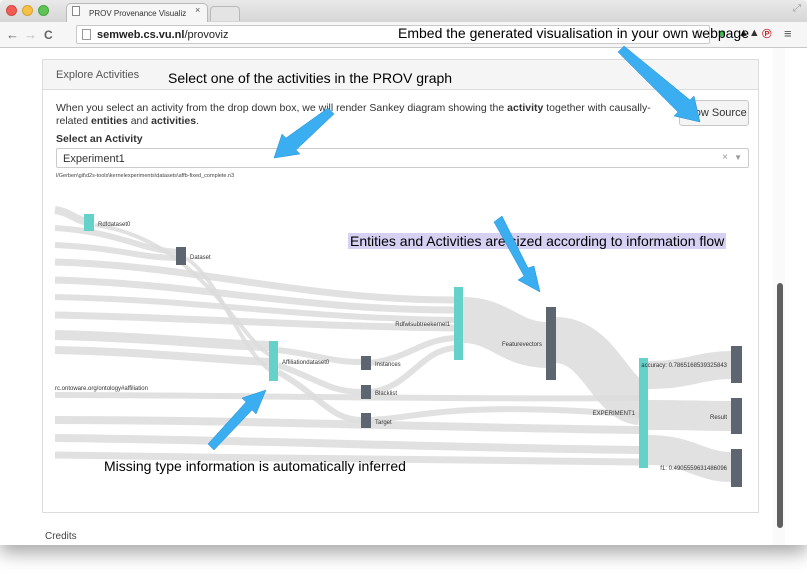 Image resolution: width=807 pixels, height=575 pixels. I want to click on browser-tab: PROV Provenance Visualiz, so click(137, 12).